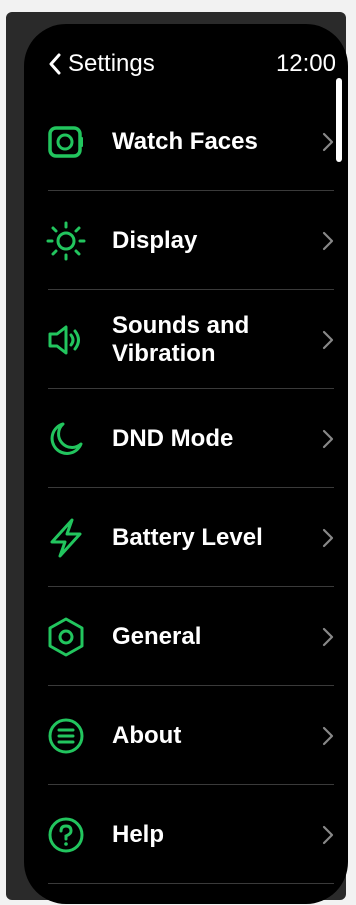 This screenshot has height=905, width=356. I want to click on top-bar: Settings 12:00, so click(186, 59).